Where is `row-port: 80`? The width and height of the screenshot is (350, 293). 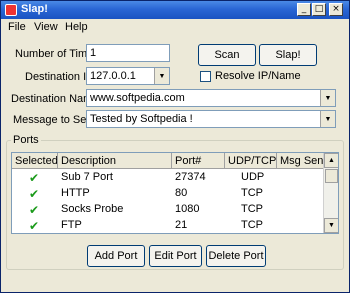 row-port: 80 is located at coordinates (181, 193).